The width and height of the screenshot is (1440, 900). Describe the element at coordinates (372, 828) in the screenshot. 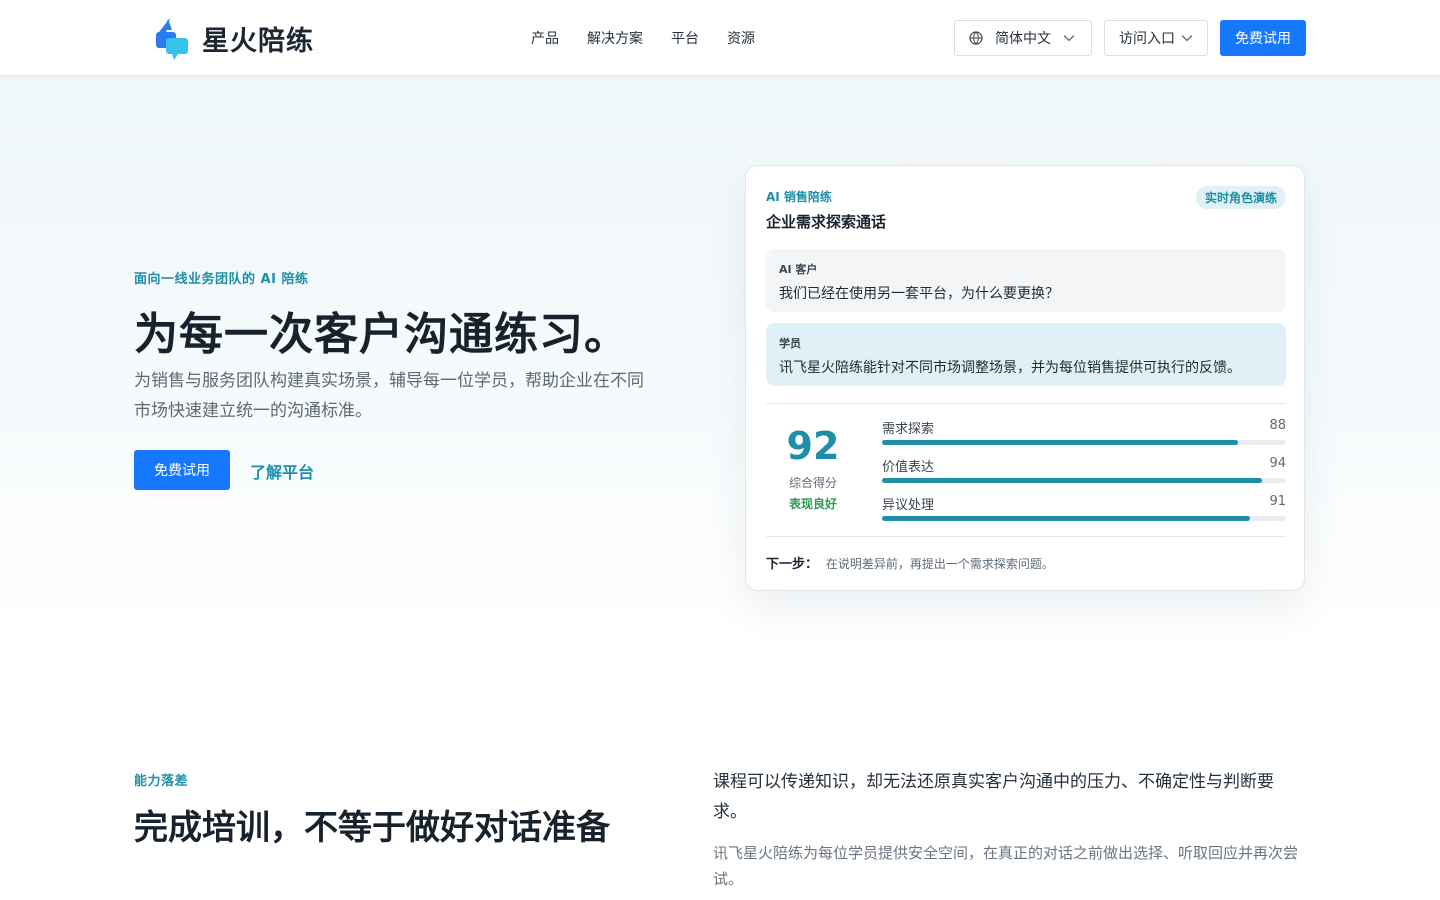

I see `section-title: 完成培训，不等于做好对话准备` at that location.